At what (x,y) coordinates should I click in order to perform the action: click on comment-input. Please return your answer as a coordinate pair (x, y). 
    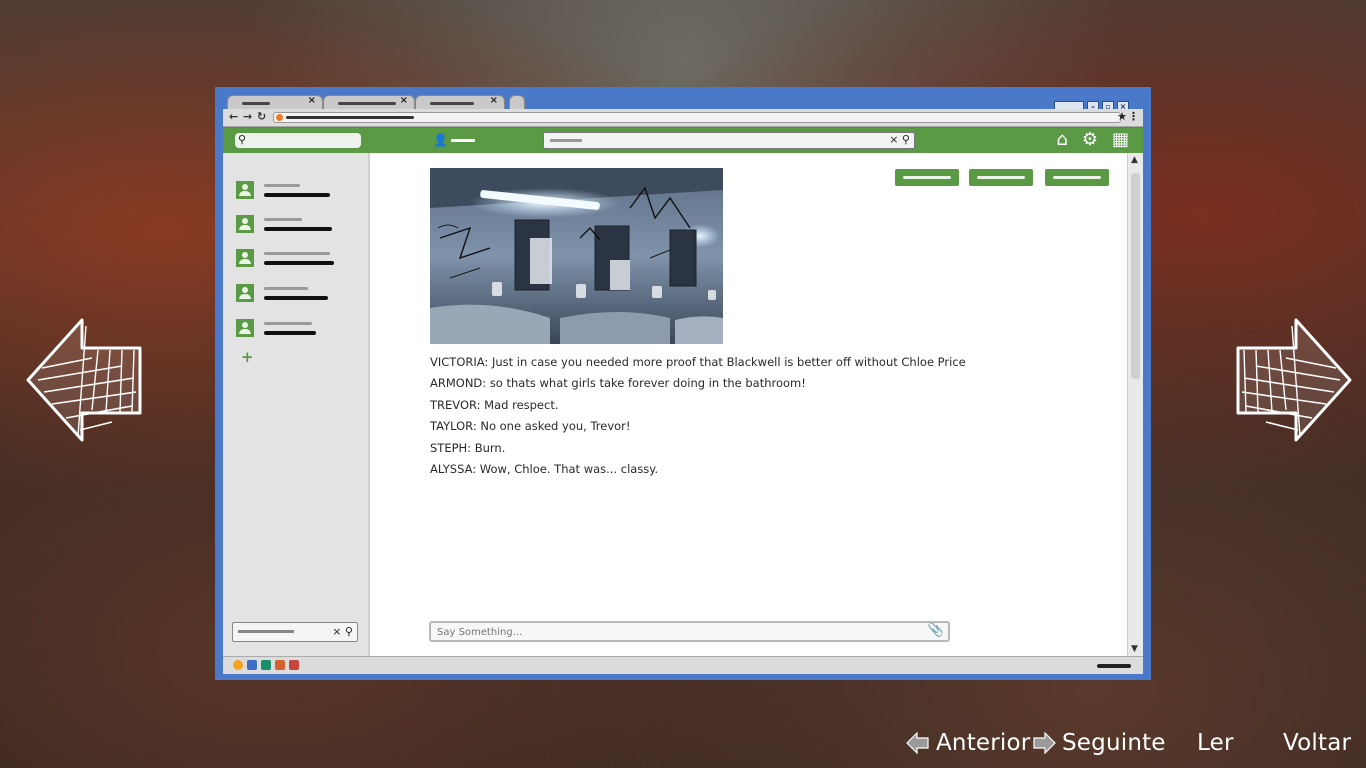
    Looking at the image, I should click on (677, 632).